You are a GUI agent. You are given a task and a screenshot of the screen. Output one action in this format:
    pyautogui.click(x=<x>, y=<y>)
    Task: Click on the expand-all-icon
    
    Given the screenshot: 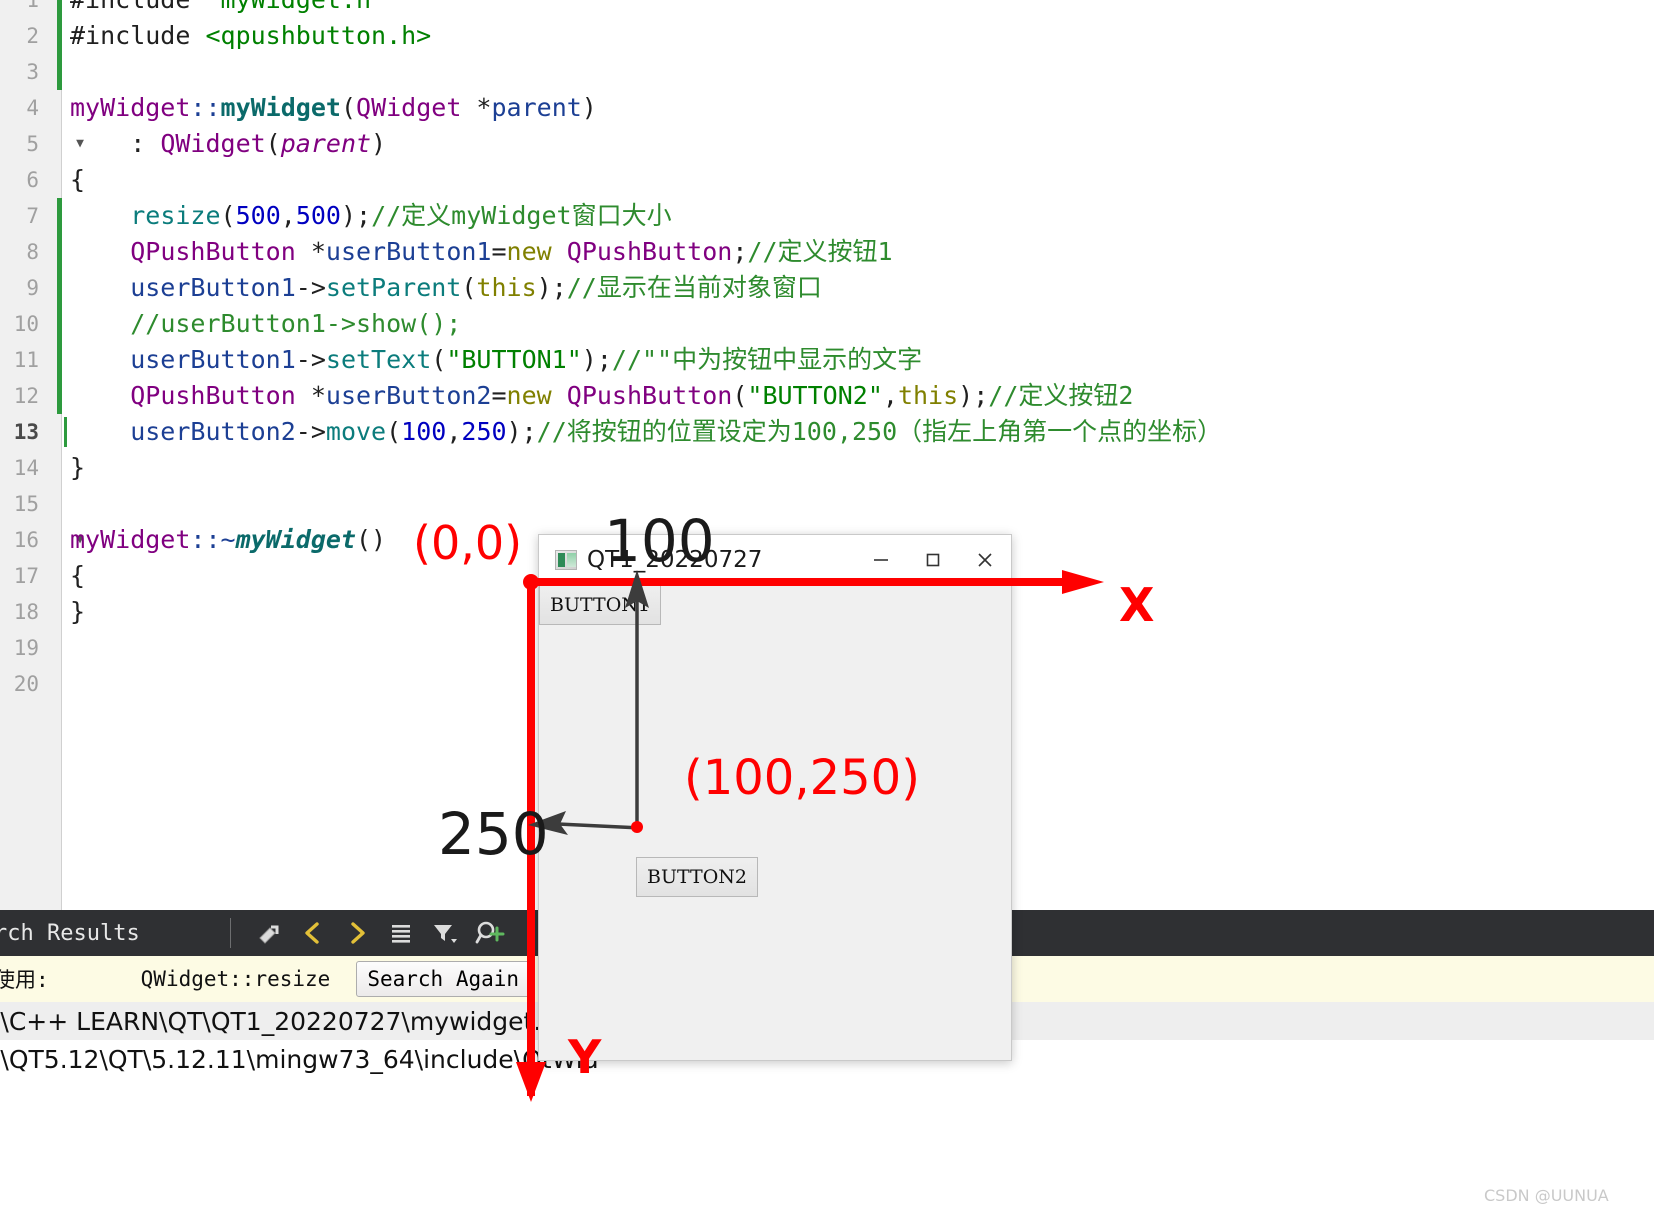 What is the action you would take?
    pyautogui.click(x=401, y=933)
    